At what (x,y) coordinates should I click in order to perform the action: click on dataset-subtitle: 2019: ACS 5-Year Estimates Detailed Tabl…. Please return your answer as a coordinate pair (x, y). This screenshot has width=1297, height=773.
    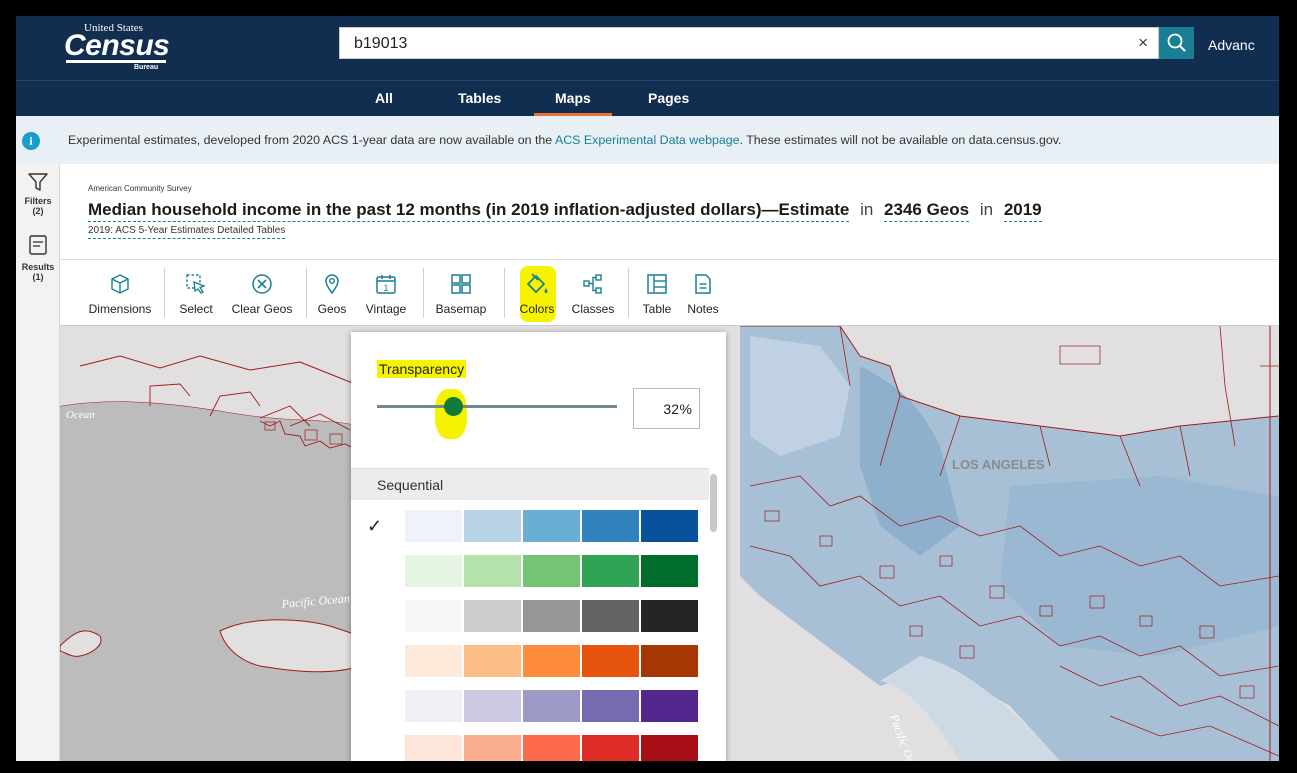
    Looking at the image, I should click on (187, 232).